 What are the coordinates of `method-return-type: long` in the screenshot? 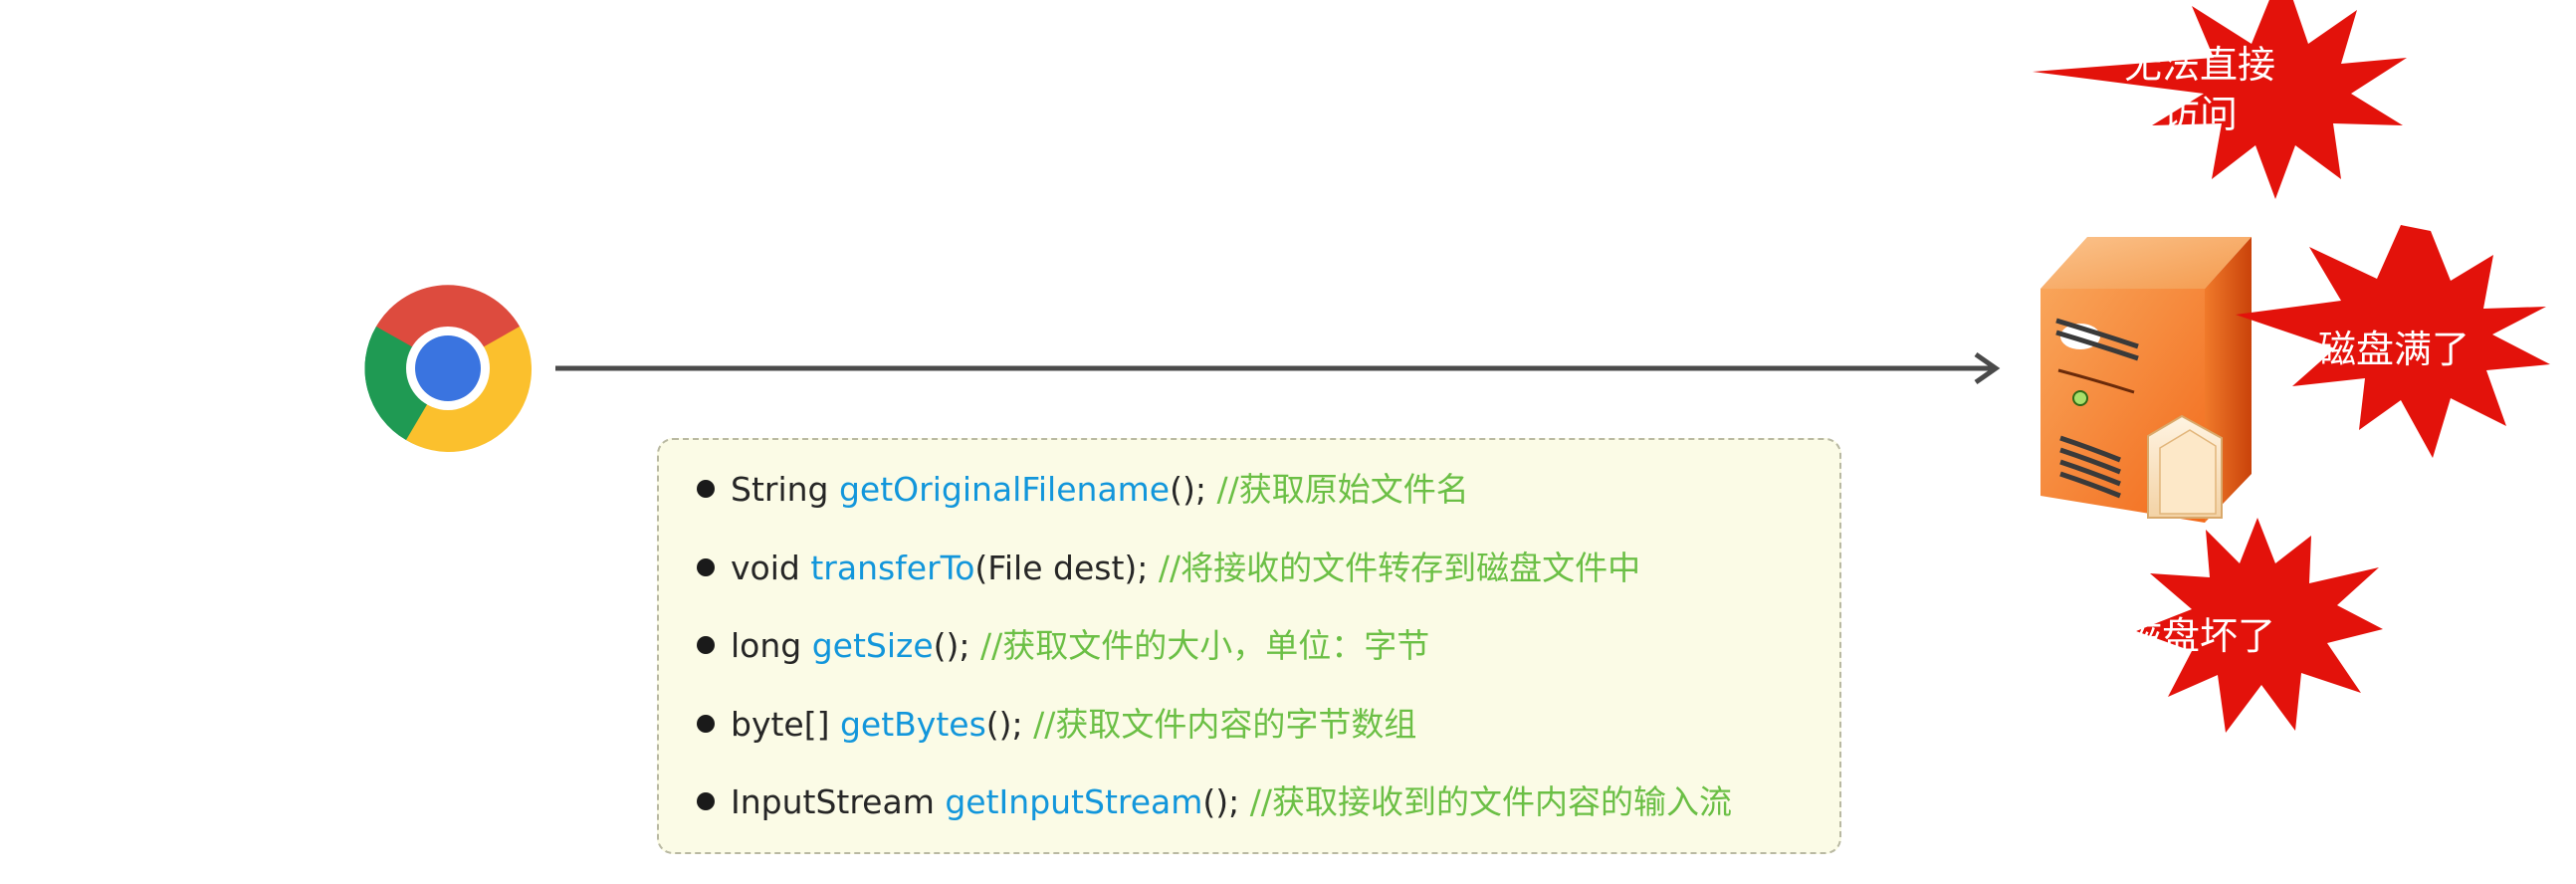 It's located at (766, 645).